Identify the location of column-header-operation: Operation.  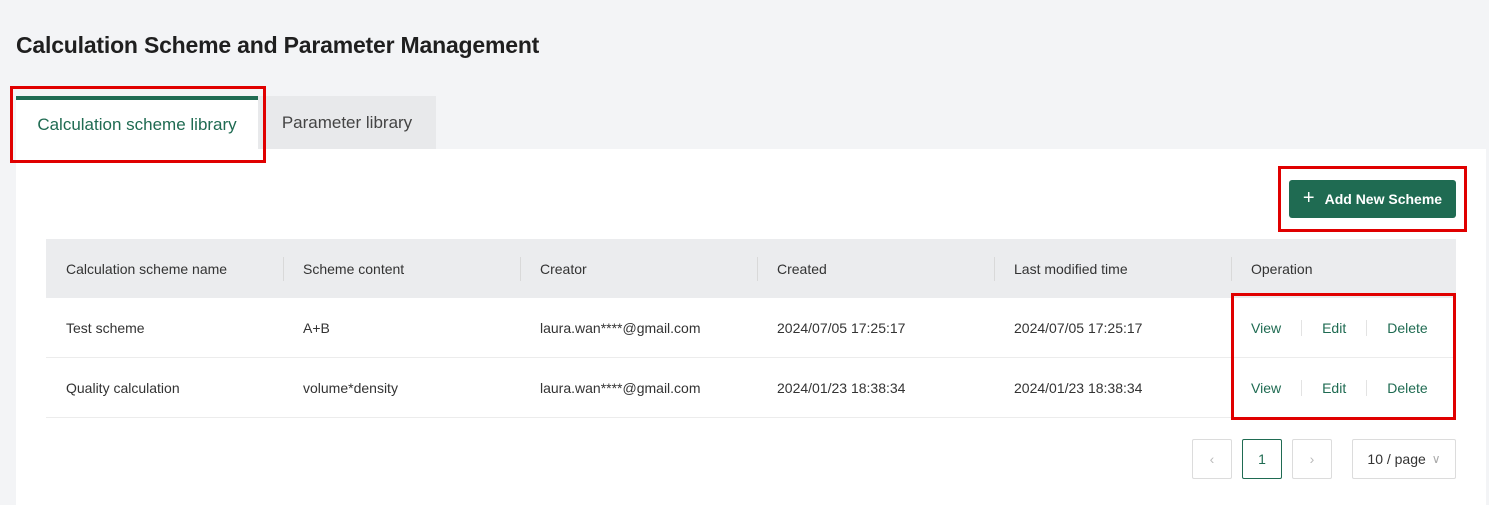
(1343, 268).